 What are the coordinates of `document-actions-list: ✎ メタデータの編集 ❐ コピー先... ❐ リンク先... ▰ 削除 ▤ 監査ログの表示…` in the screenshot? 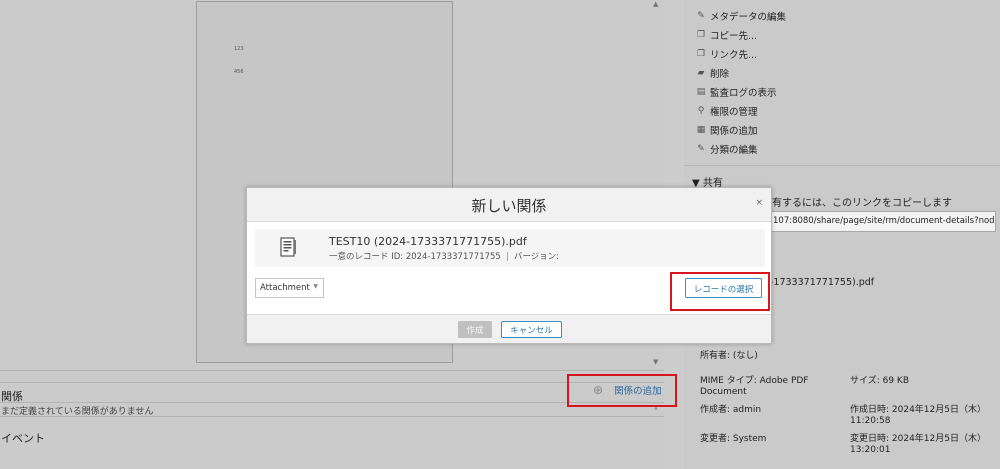 It's located at (741, 82).